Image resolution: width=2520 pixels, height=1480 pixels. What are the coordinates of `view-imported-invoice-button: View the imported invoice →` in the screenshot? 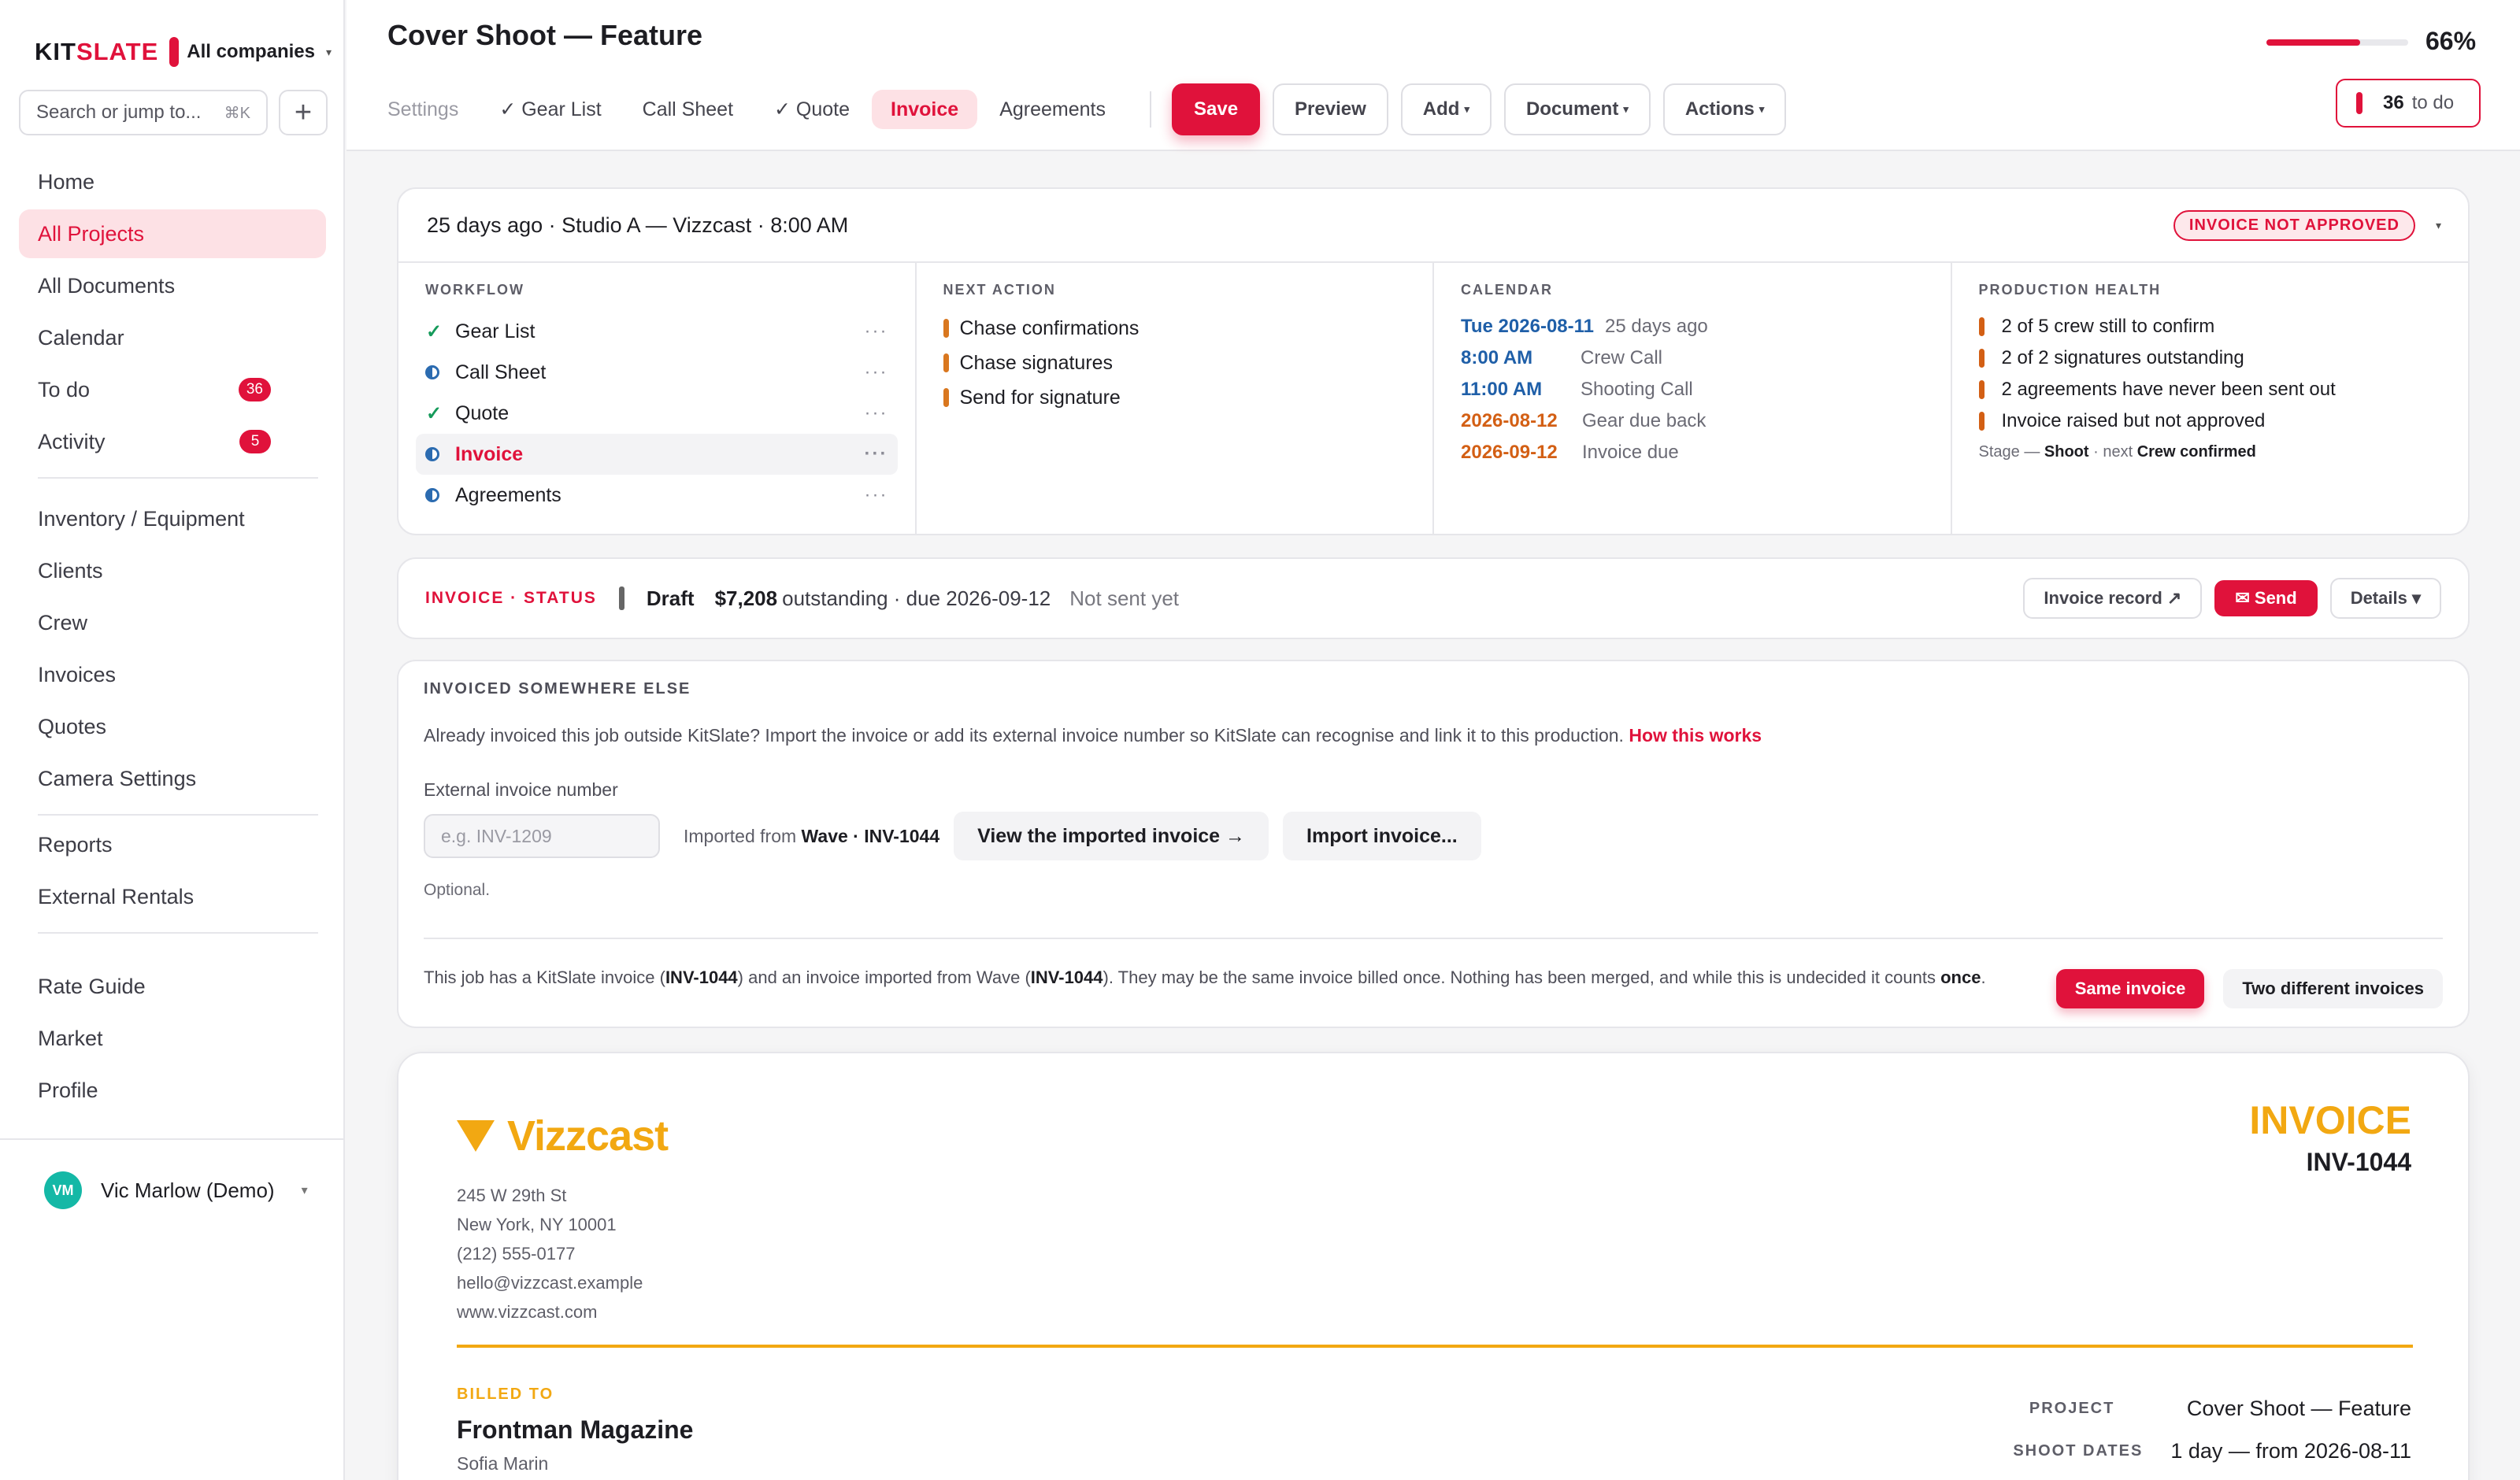 It's located at (1111, 836).